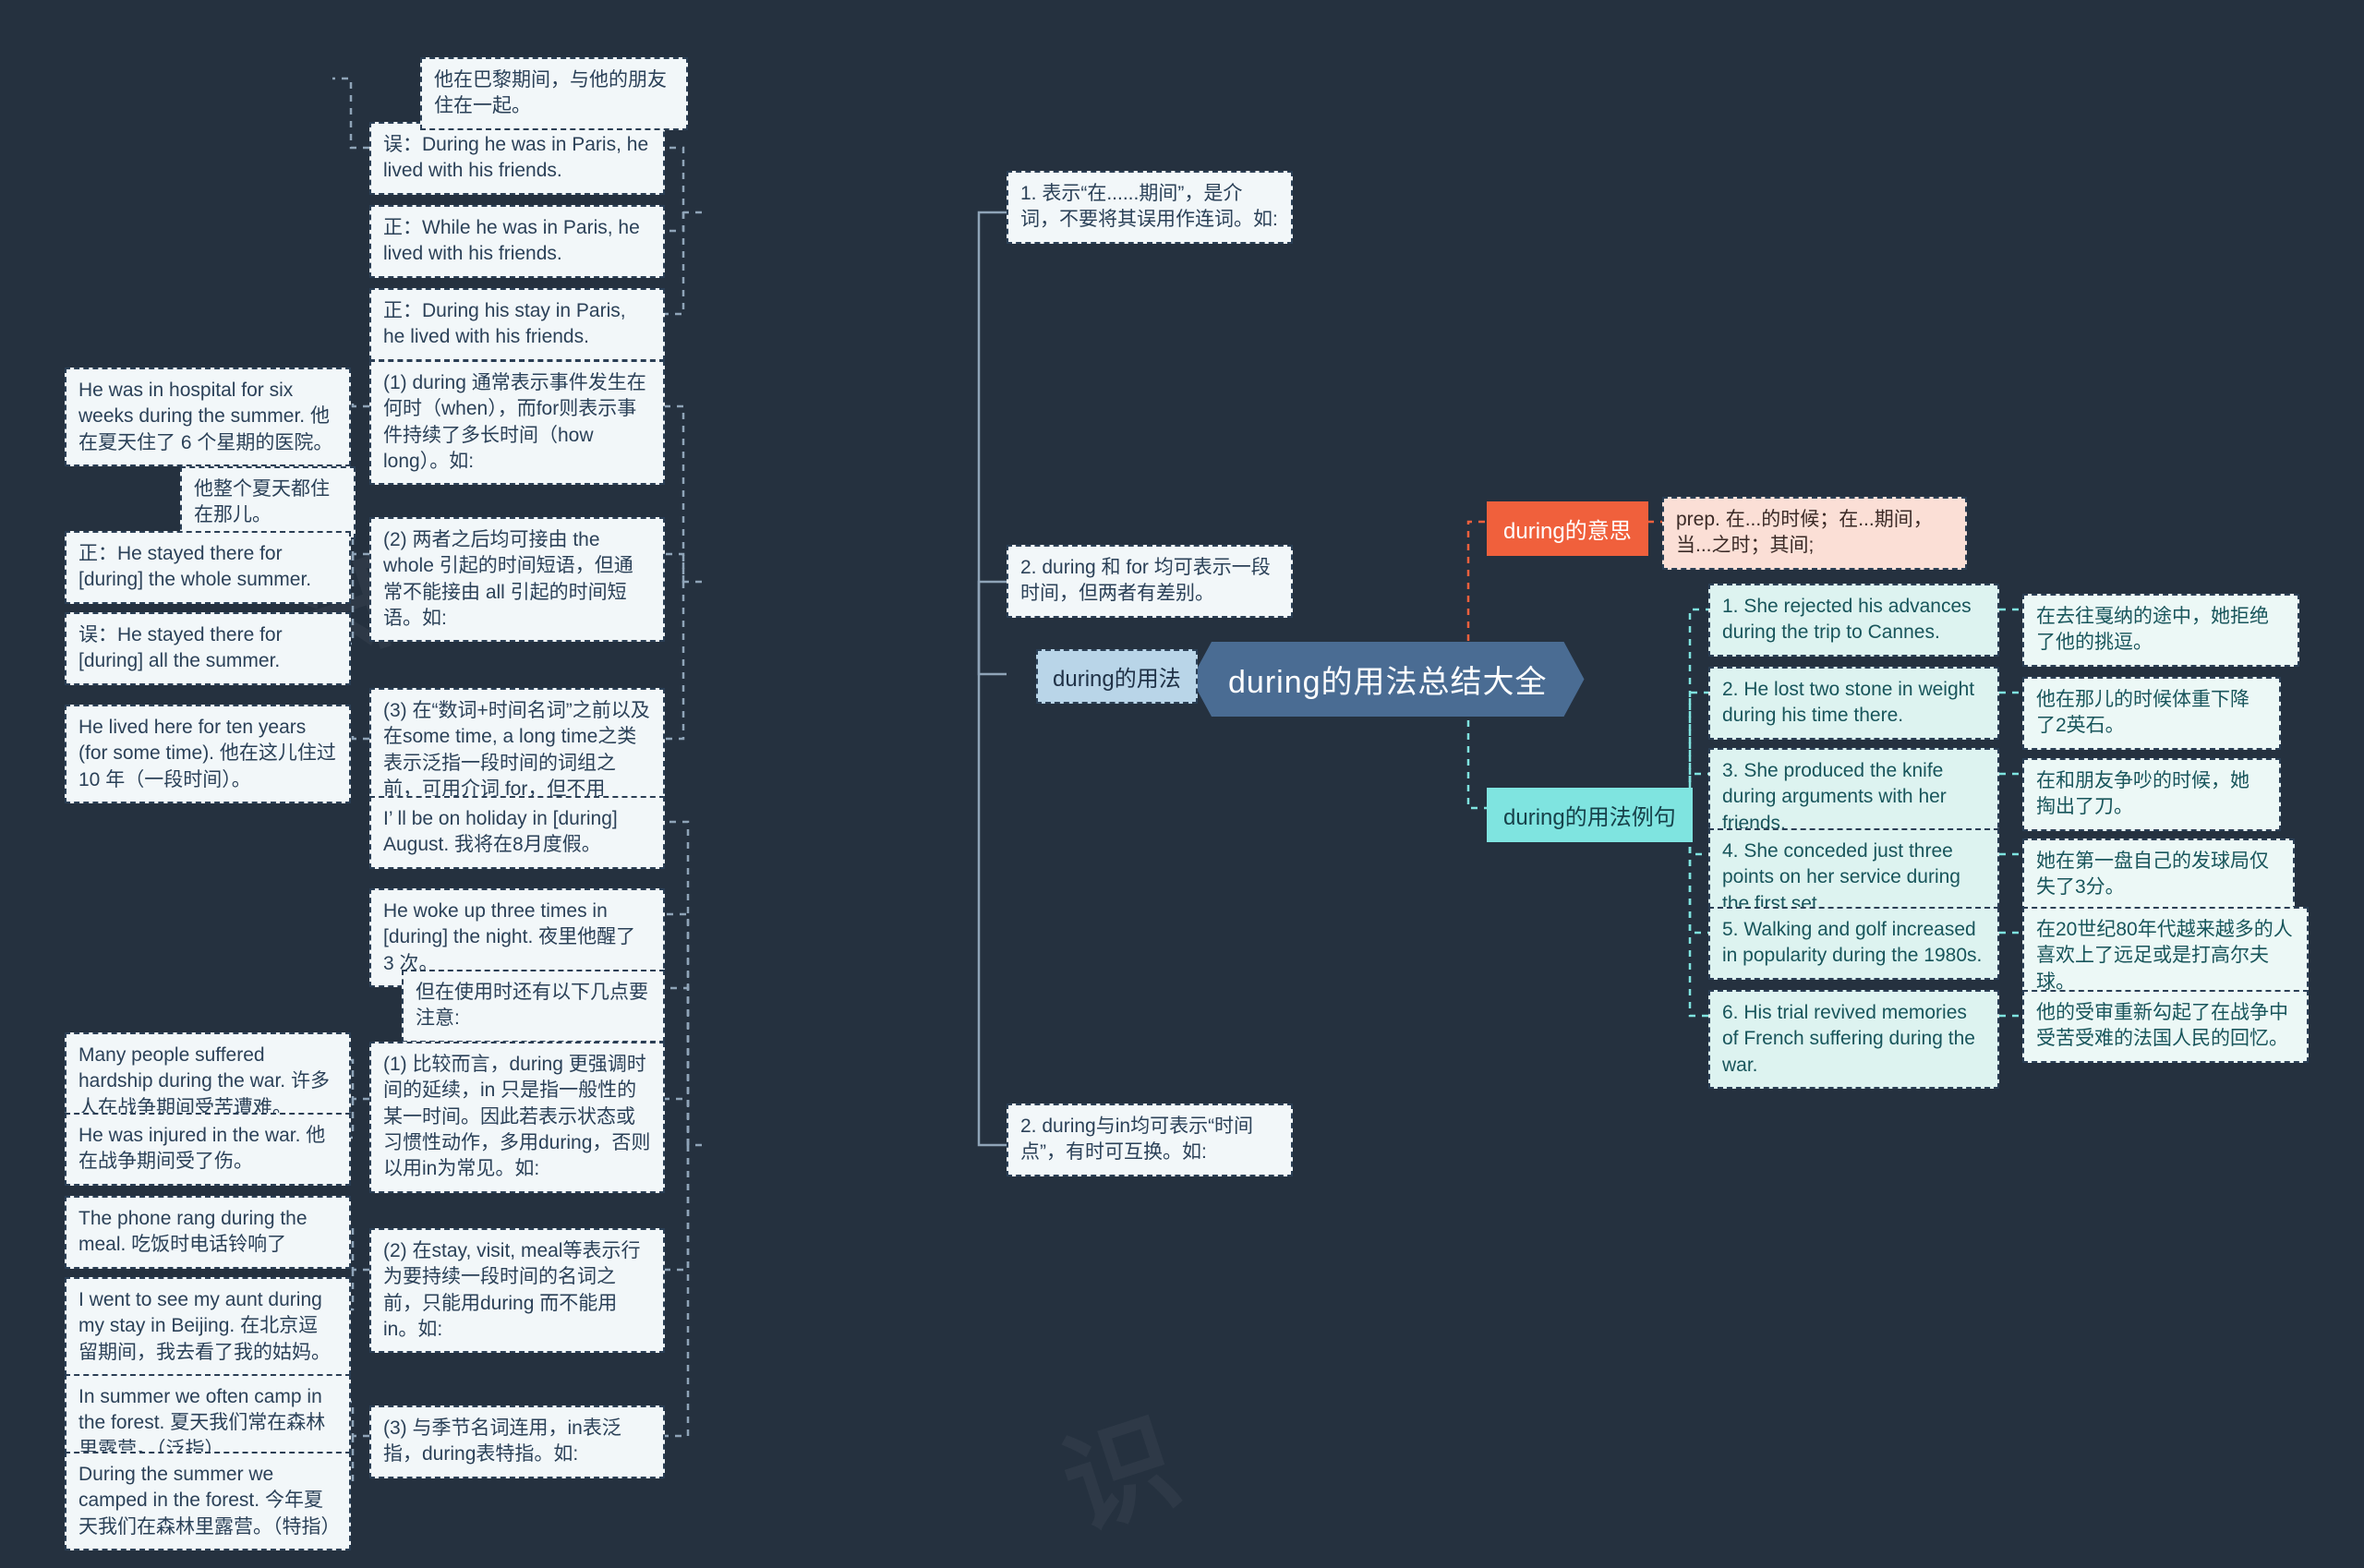 This screenshot has height=1568, width=2364. I want to click on meaning-definition: prep. 在...的时候；在...期间，当...之时；其间;, so click(1814, 533).